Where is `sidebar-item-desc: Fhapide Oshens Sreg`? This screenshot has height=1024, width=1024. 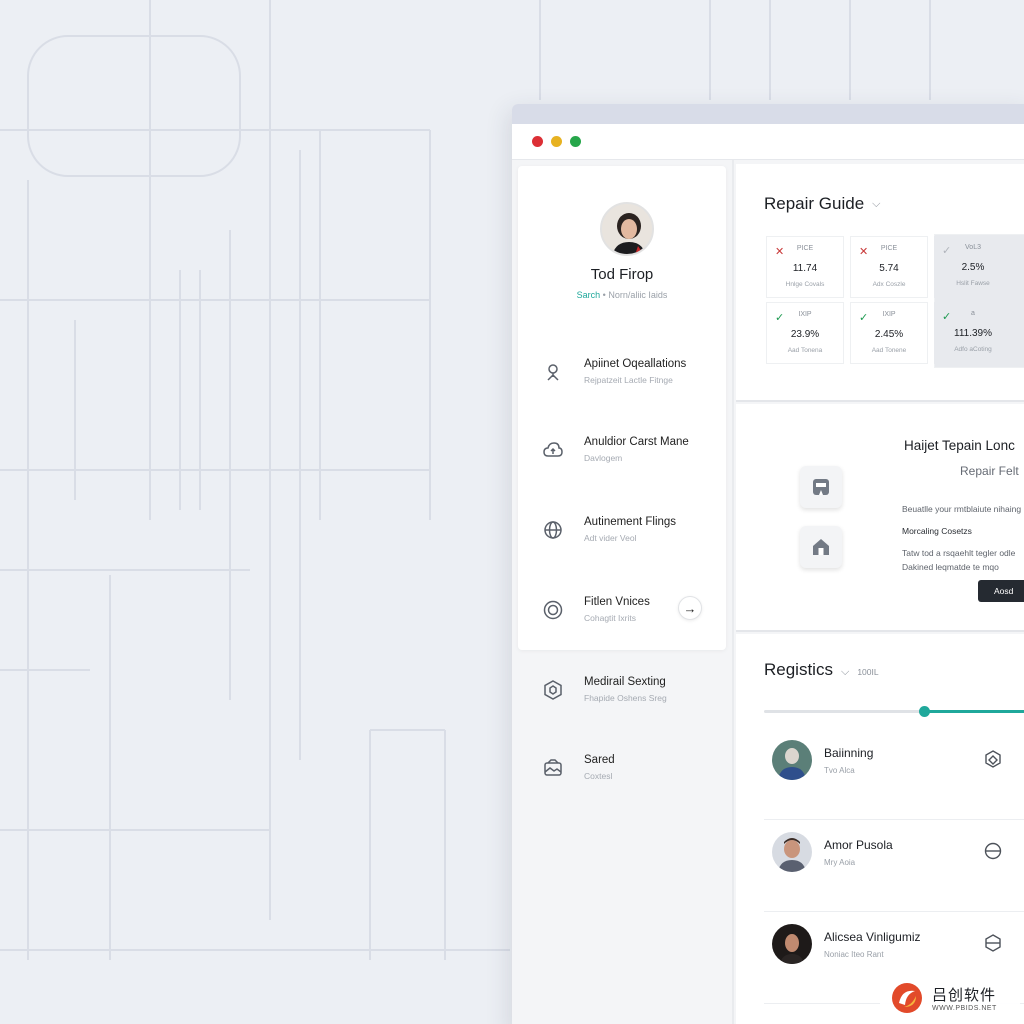
sidebar-item-desc: Fhapide Oshens Sreg is located at coordinates (625, 698).